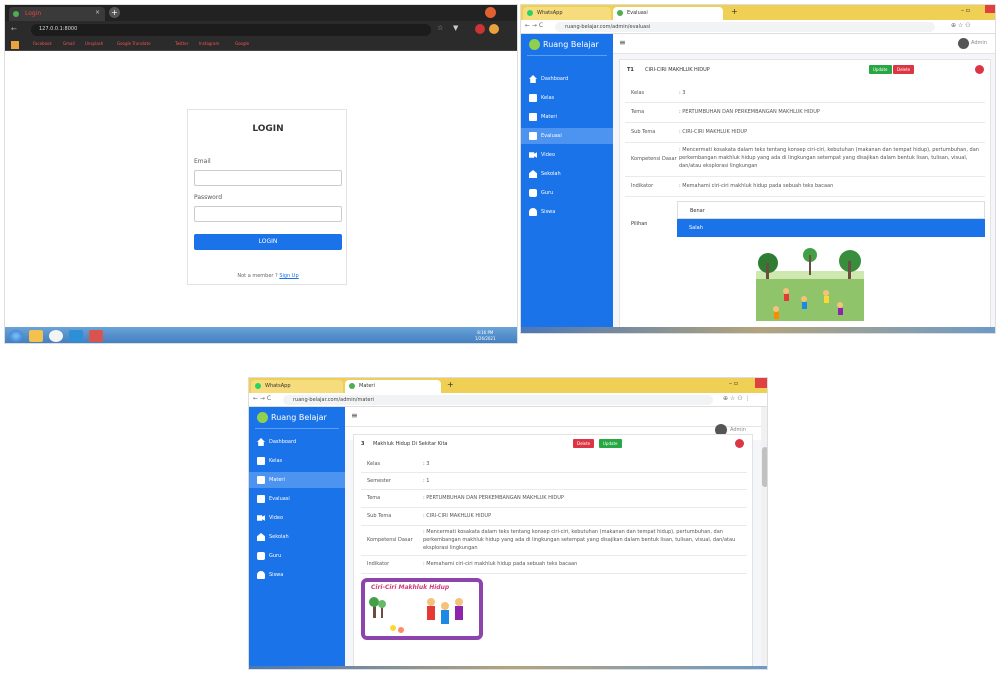 This screenshot has width=998, height=674. I want to click on email-label: Email, so click(202, 161).